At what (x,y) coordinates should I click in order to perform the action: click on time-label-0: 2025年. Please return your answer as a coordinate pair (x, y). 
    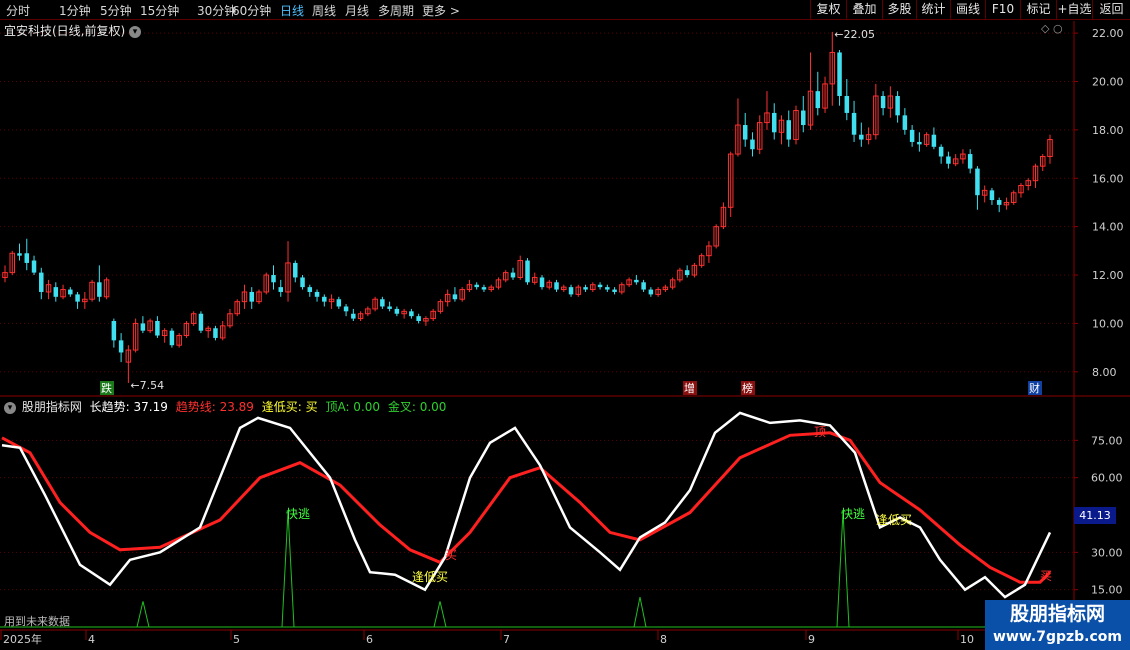
    Looking at the image, I should click on (22, 639).